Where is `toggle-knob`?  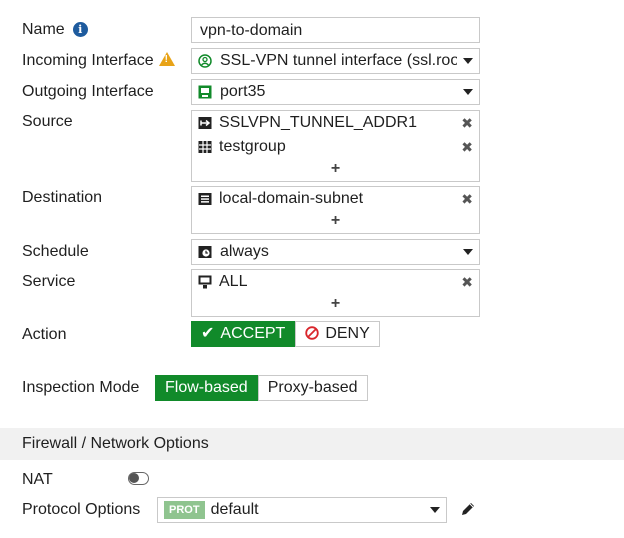
toggle-knob is located at coordinates (134, 478).